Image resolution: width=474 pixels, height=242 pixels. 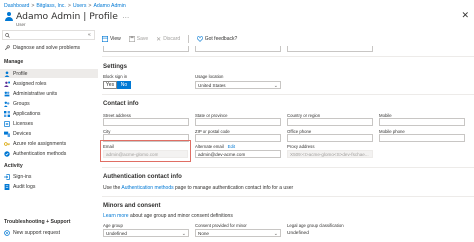 I want to click on sidebar-item-label: Sign-ins, so click(x=22, y=176).